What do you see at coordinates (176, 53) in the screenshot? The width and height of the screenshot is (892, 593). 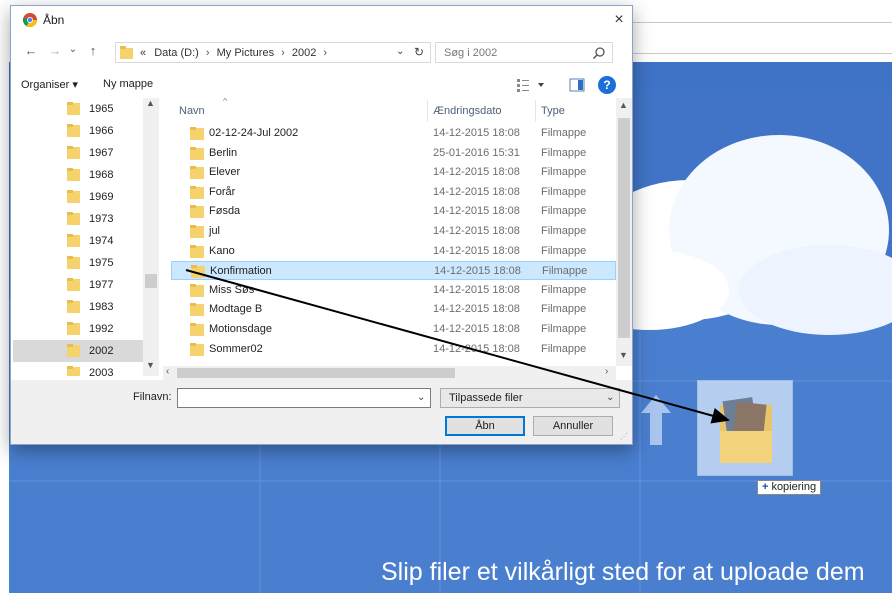 I see `breadcrumb-item: Data (D:)` at bounding box center [176, 53].